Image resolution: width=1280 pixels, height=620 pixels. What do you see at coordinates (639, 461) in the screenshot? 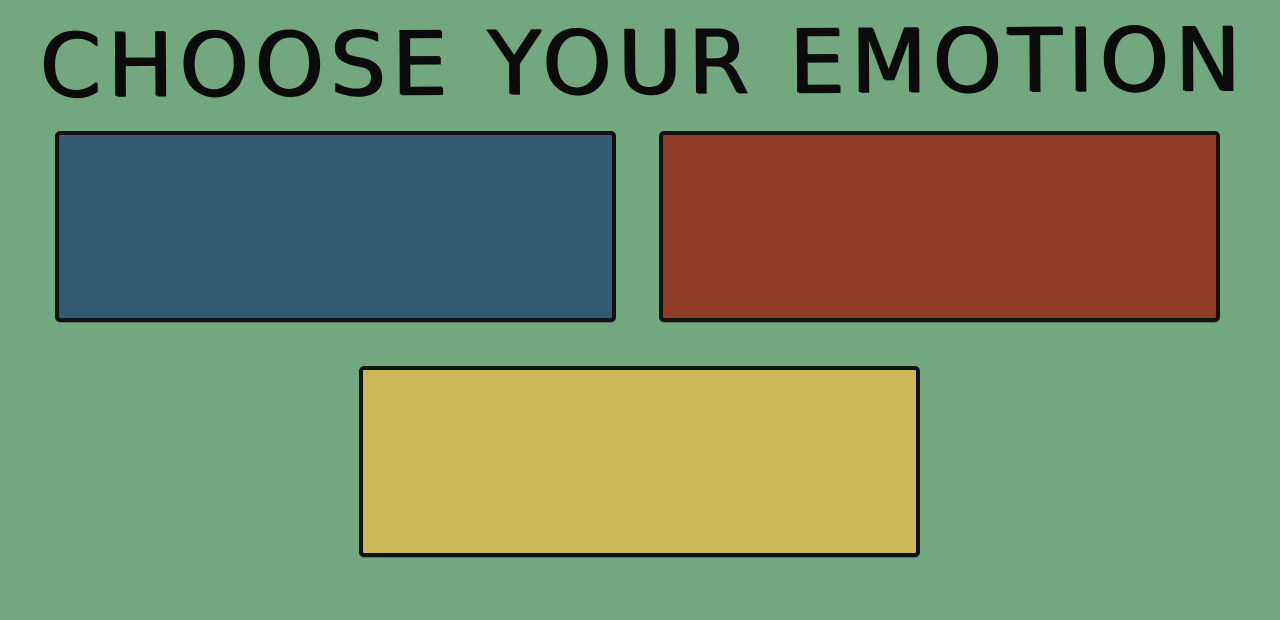
I see `emotion-button-yellow` at bounding box center [639, 461].